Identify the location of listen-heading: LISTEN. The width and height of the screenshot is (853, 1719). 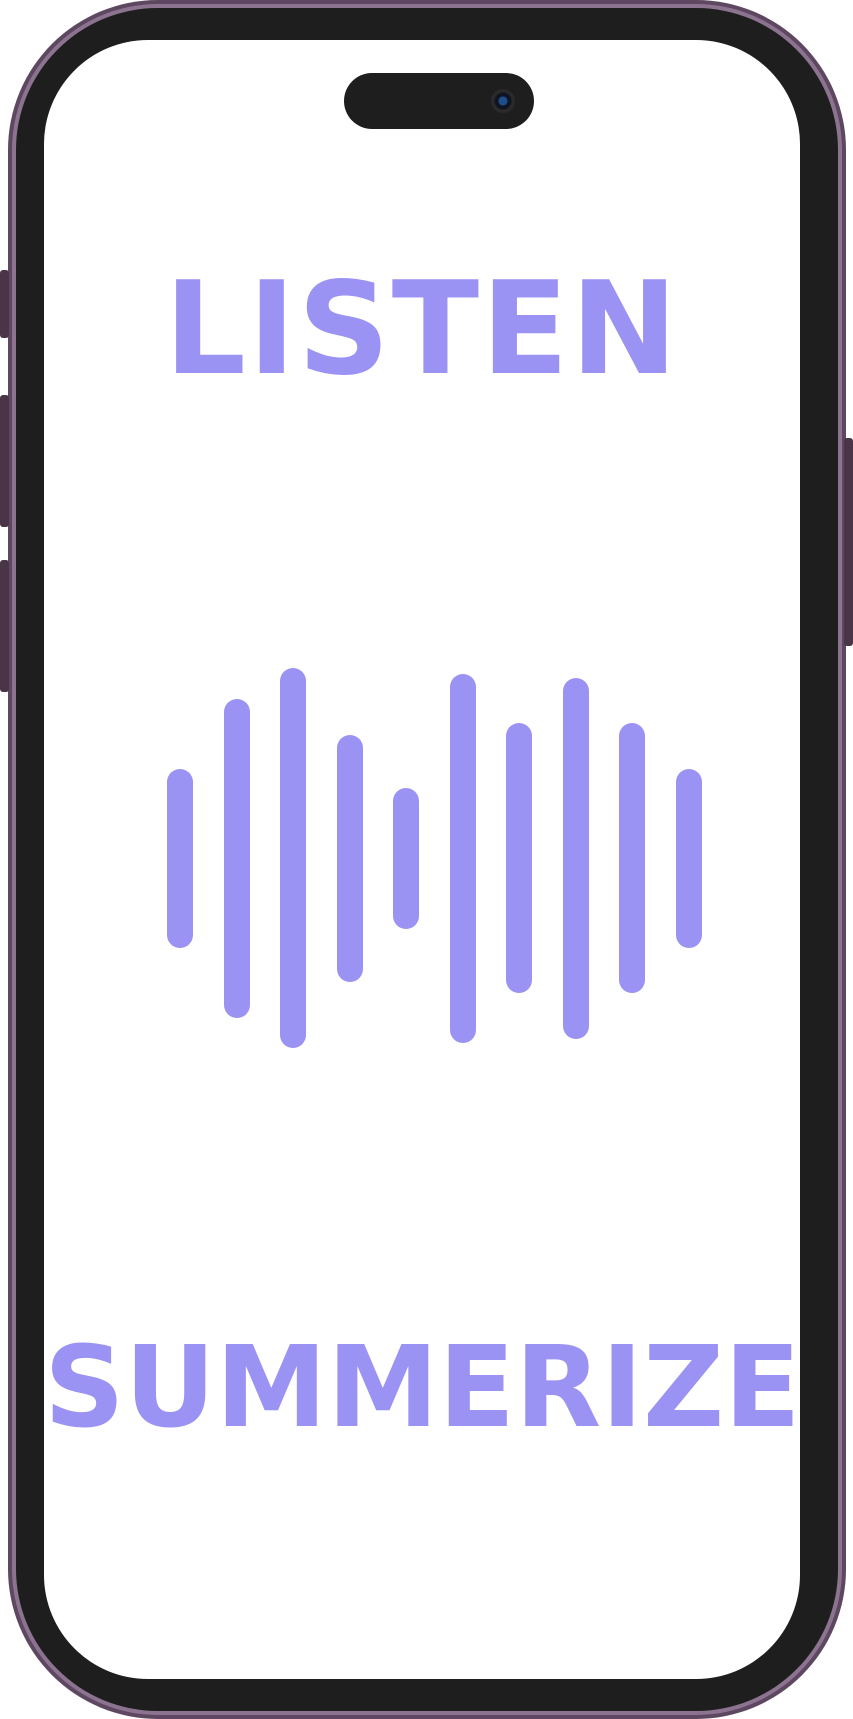
(422, 329).